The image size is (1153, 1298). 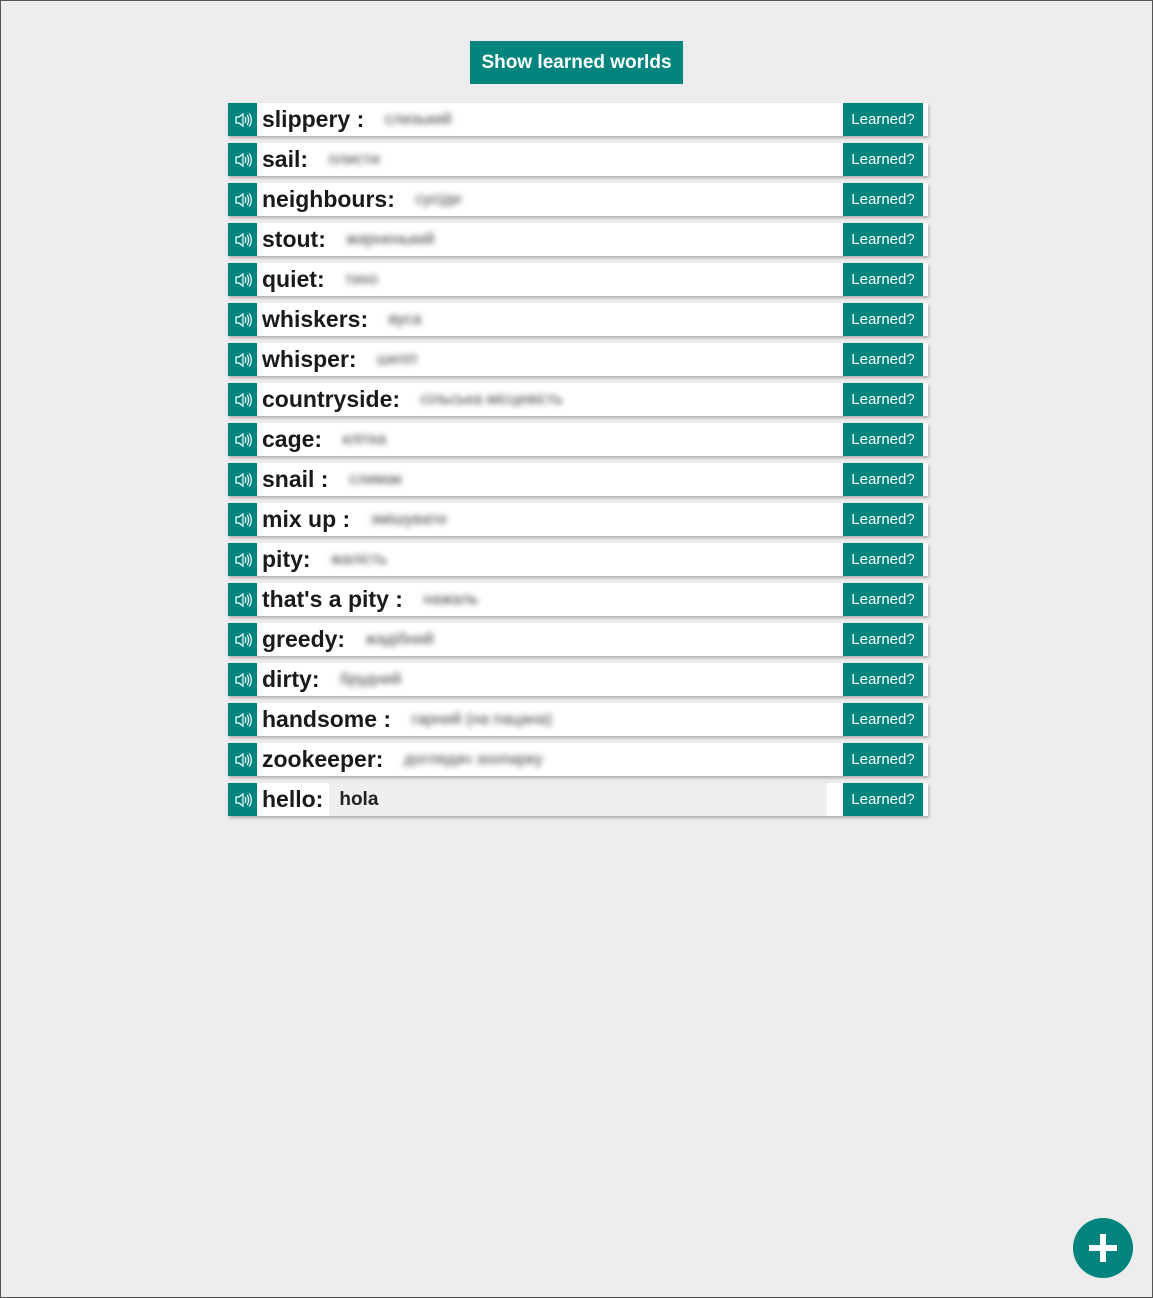 I want to click on translation-text: гарний (на пацана), so click(x=620, y=719).